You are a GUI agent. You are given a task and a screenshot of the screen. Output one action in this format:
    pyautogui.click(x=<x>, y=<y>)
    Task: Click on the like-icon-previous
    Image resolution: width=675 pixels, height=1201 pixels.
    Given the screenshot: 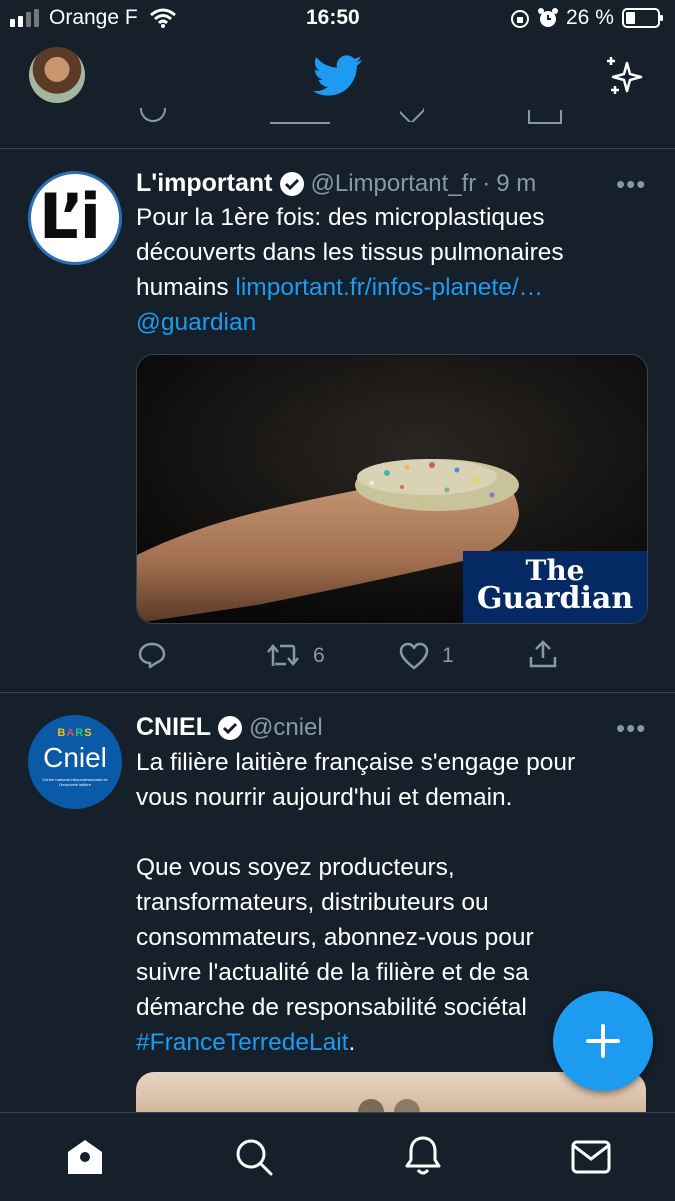 What is the action you would take?
    pyautogui.click(x=412, y=115)
    